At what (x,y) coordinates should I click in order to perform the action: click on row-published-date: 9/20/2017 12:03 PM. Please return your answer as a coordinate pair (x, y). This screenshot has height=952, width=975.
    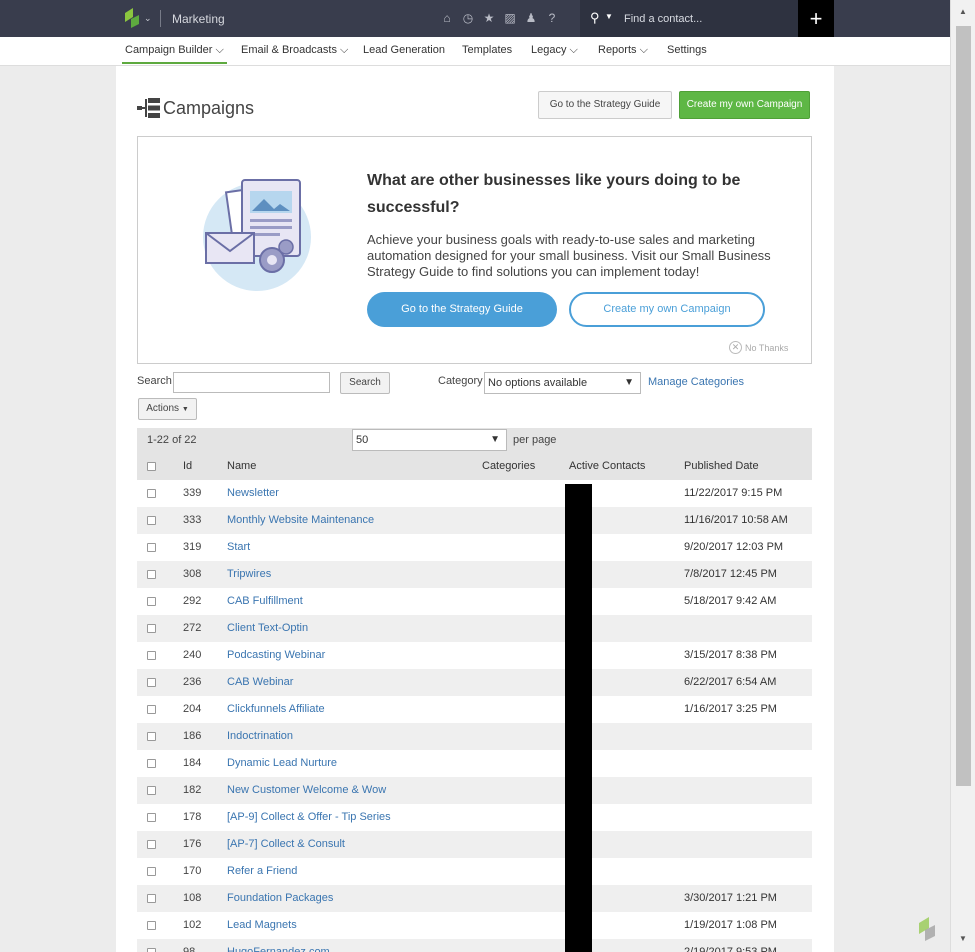
    Looking at the image, I should click on (734, 547).